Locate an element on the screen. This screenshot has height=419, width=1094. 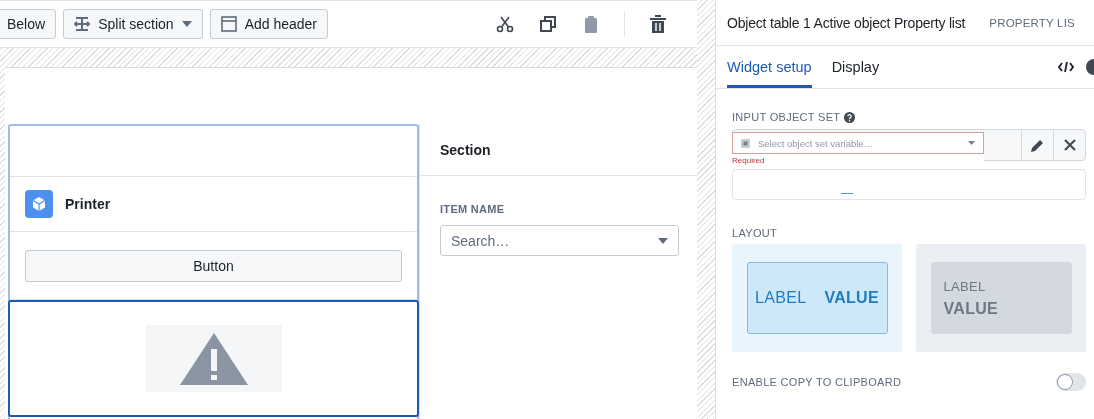
toolbar-button: Add header is located at coordinates (269, 24).